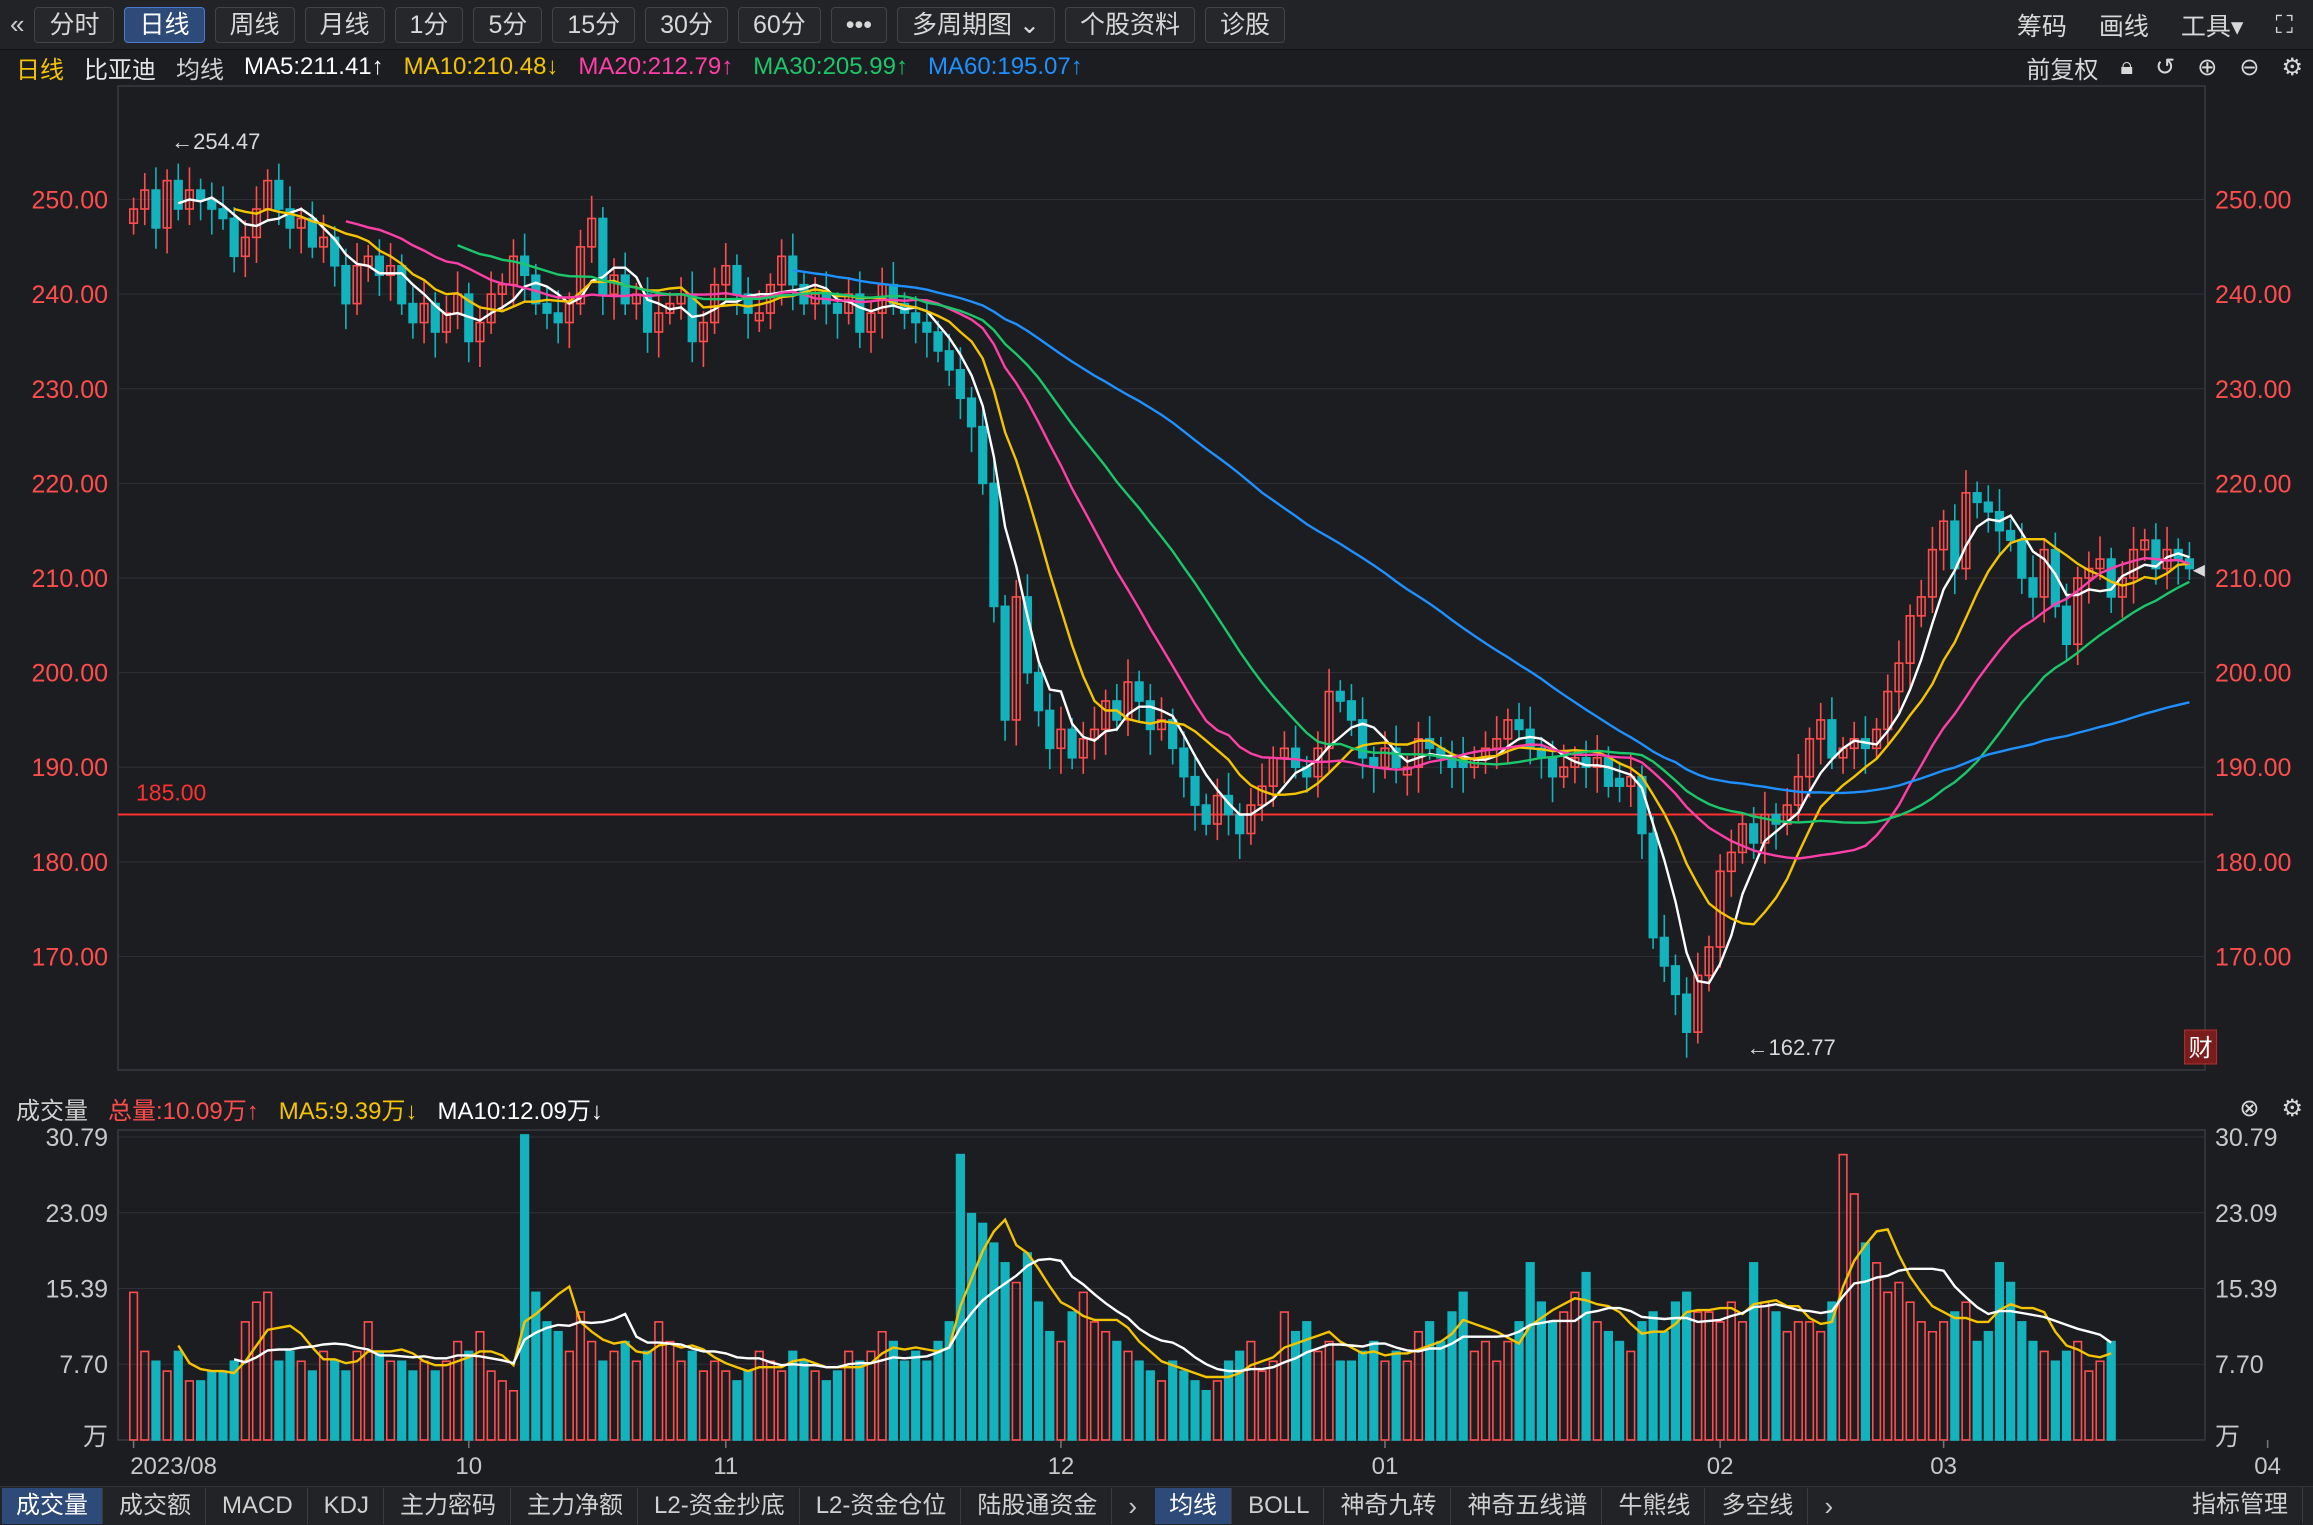  Describe the element at coordinates (1758, 1506) in the screenshot. I see `tab-long-short: 多空线` at that location.